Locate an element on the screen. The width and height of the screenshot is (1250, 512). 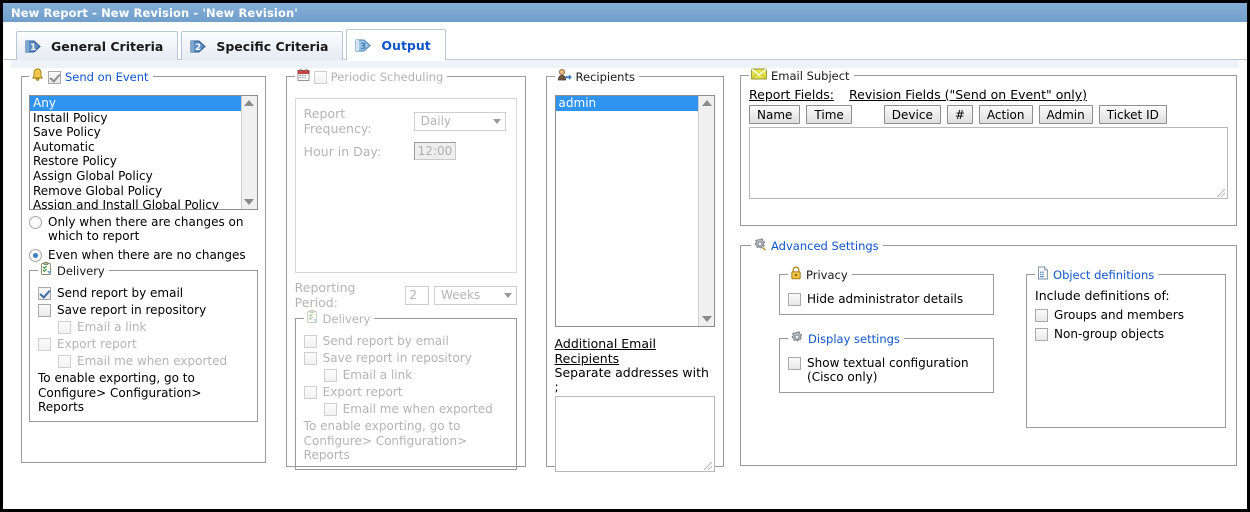
checkbox-row-groups-and-members: Groups and members is located at coordinates (1126, 315).